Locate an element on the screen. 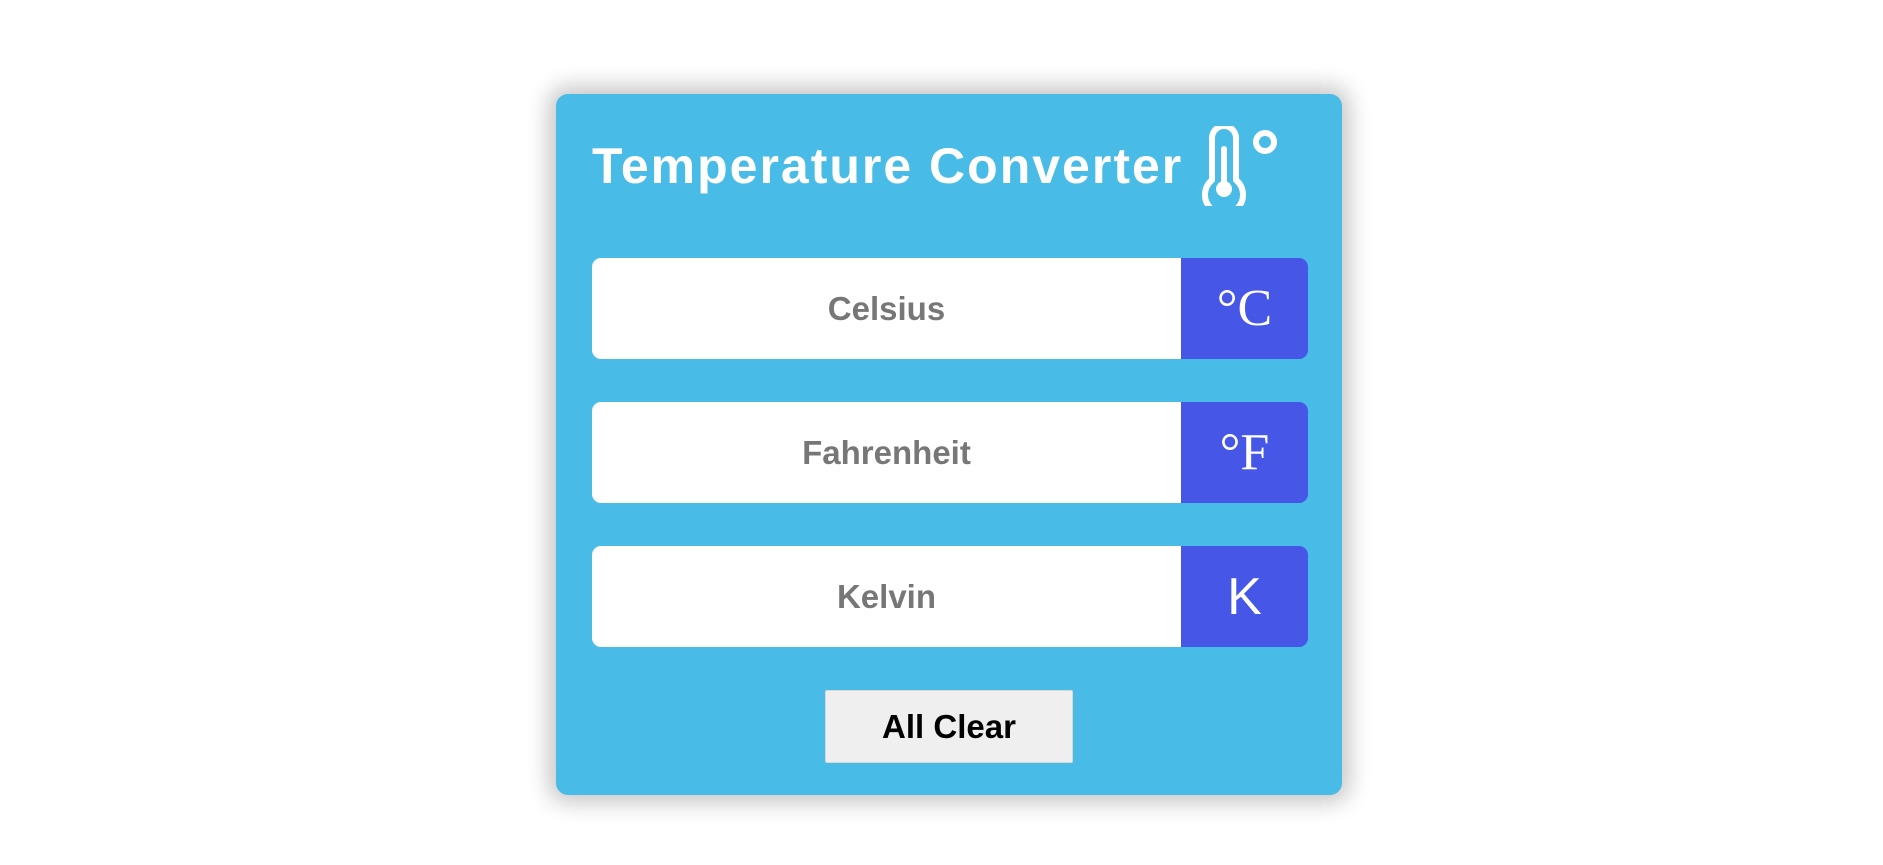  celsius-unit-badge: °C is located at coordinates (1244, 308).